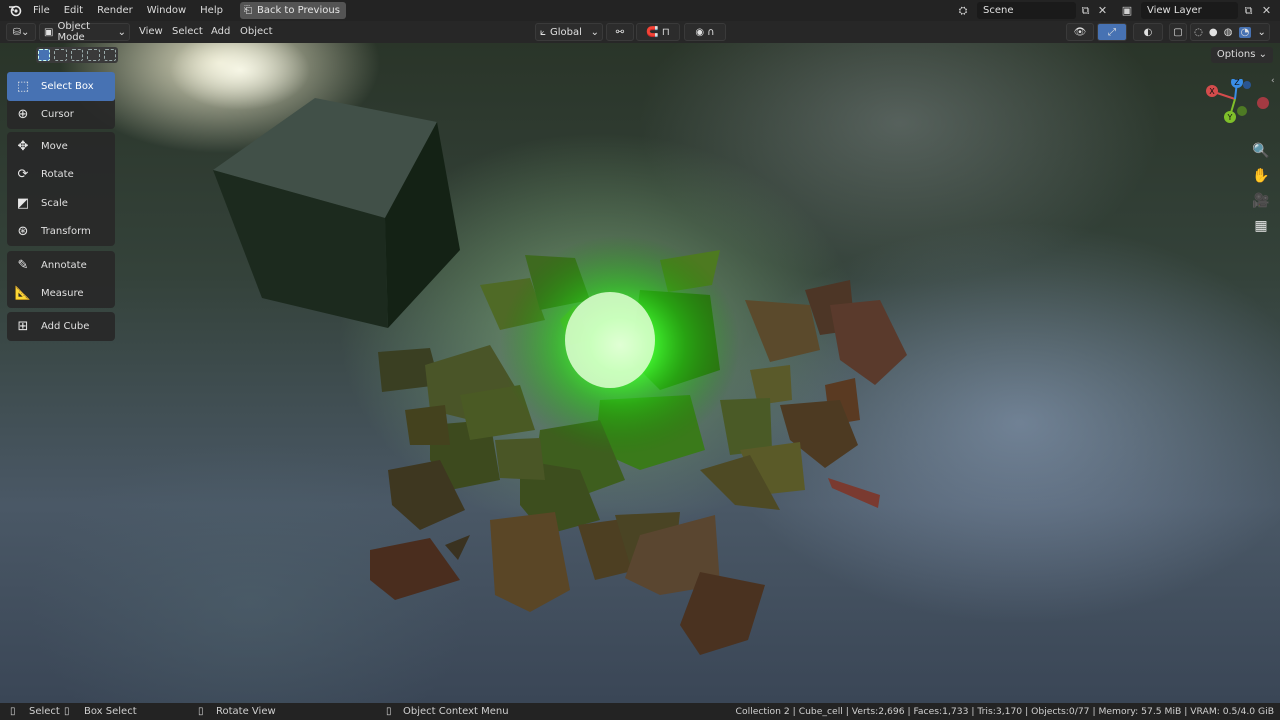  What do you see at coordinates (23, 175) in the screenshot?
I see `rotate-icon: ⟳` at bounding box center [23, 175].